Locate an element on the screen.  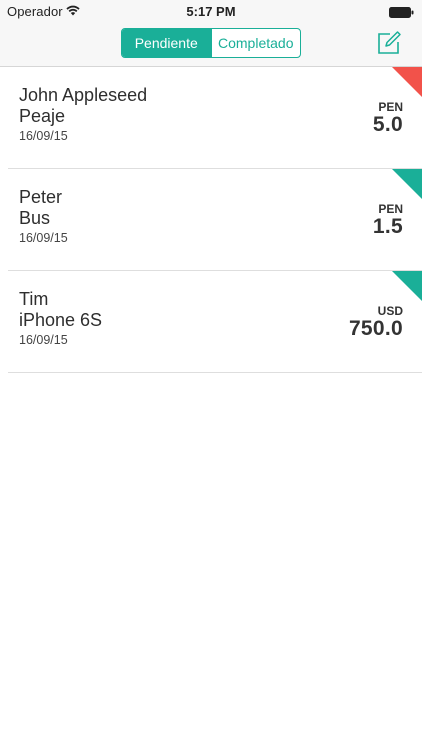
amount-box: USD 750.0 is located at coordinates (376, 322).